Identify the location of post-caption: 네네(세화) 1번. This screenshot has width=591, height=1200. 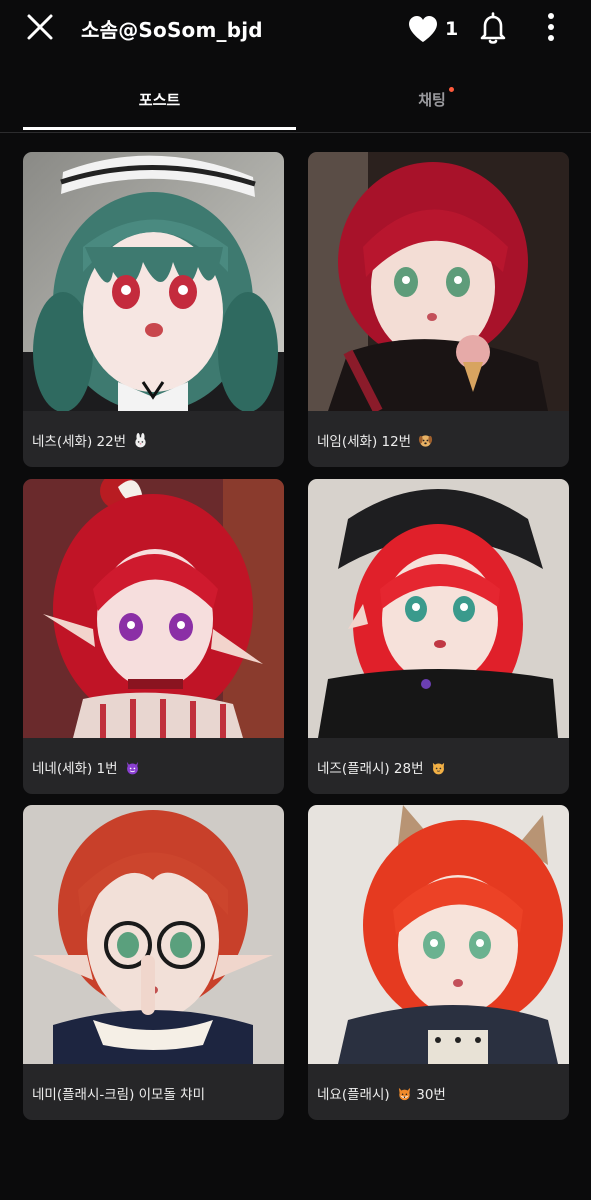
(86, 767).